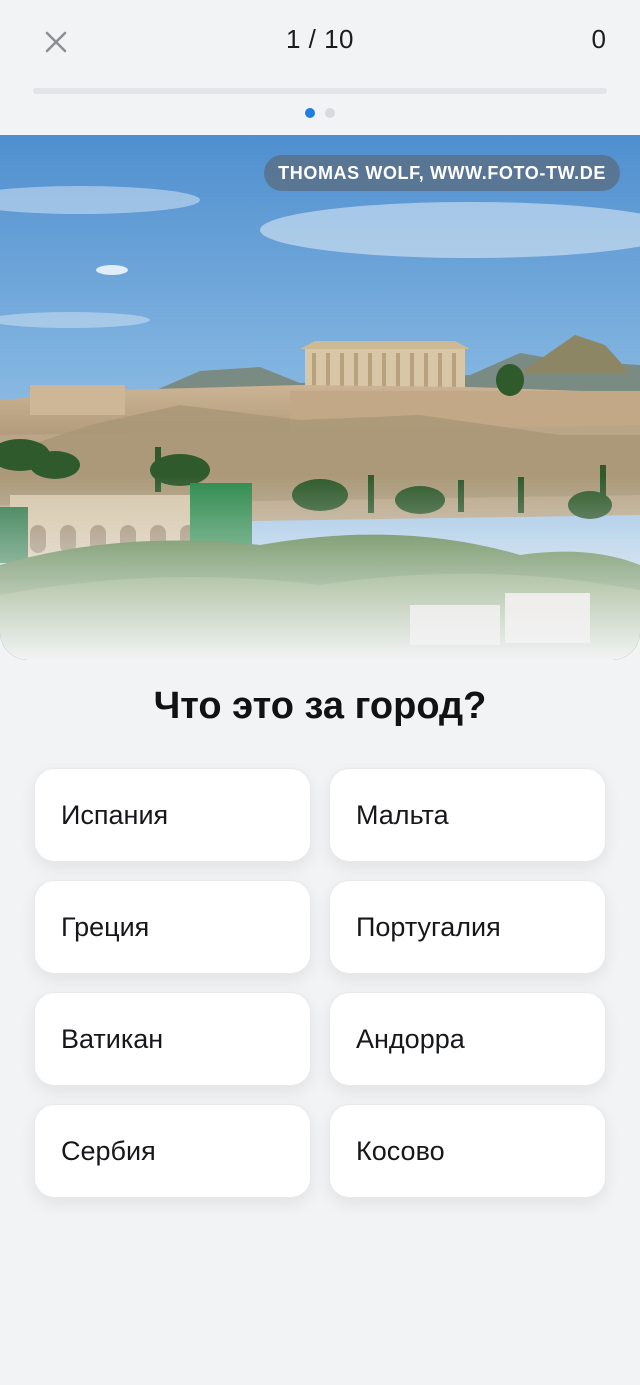  I want to click on answer-option-greece: Греция, so click(172, 927).